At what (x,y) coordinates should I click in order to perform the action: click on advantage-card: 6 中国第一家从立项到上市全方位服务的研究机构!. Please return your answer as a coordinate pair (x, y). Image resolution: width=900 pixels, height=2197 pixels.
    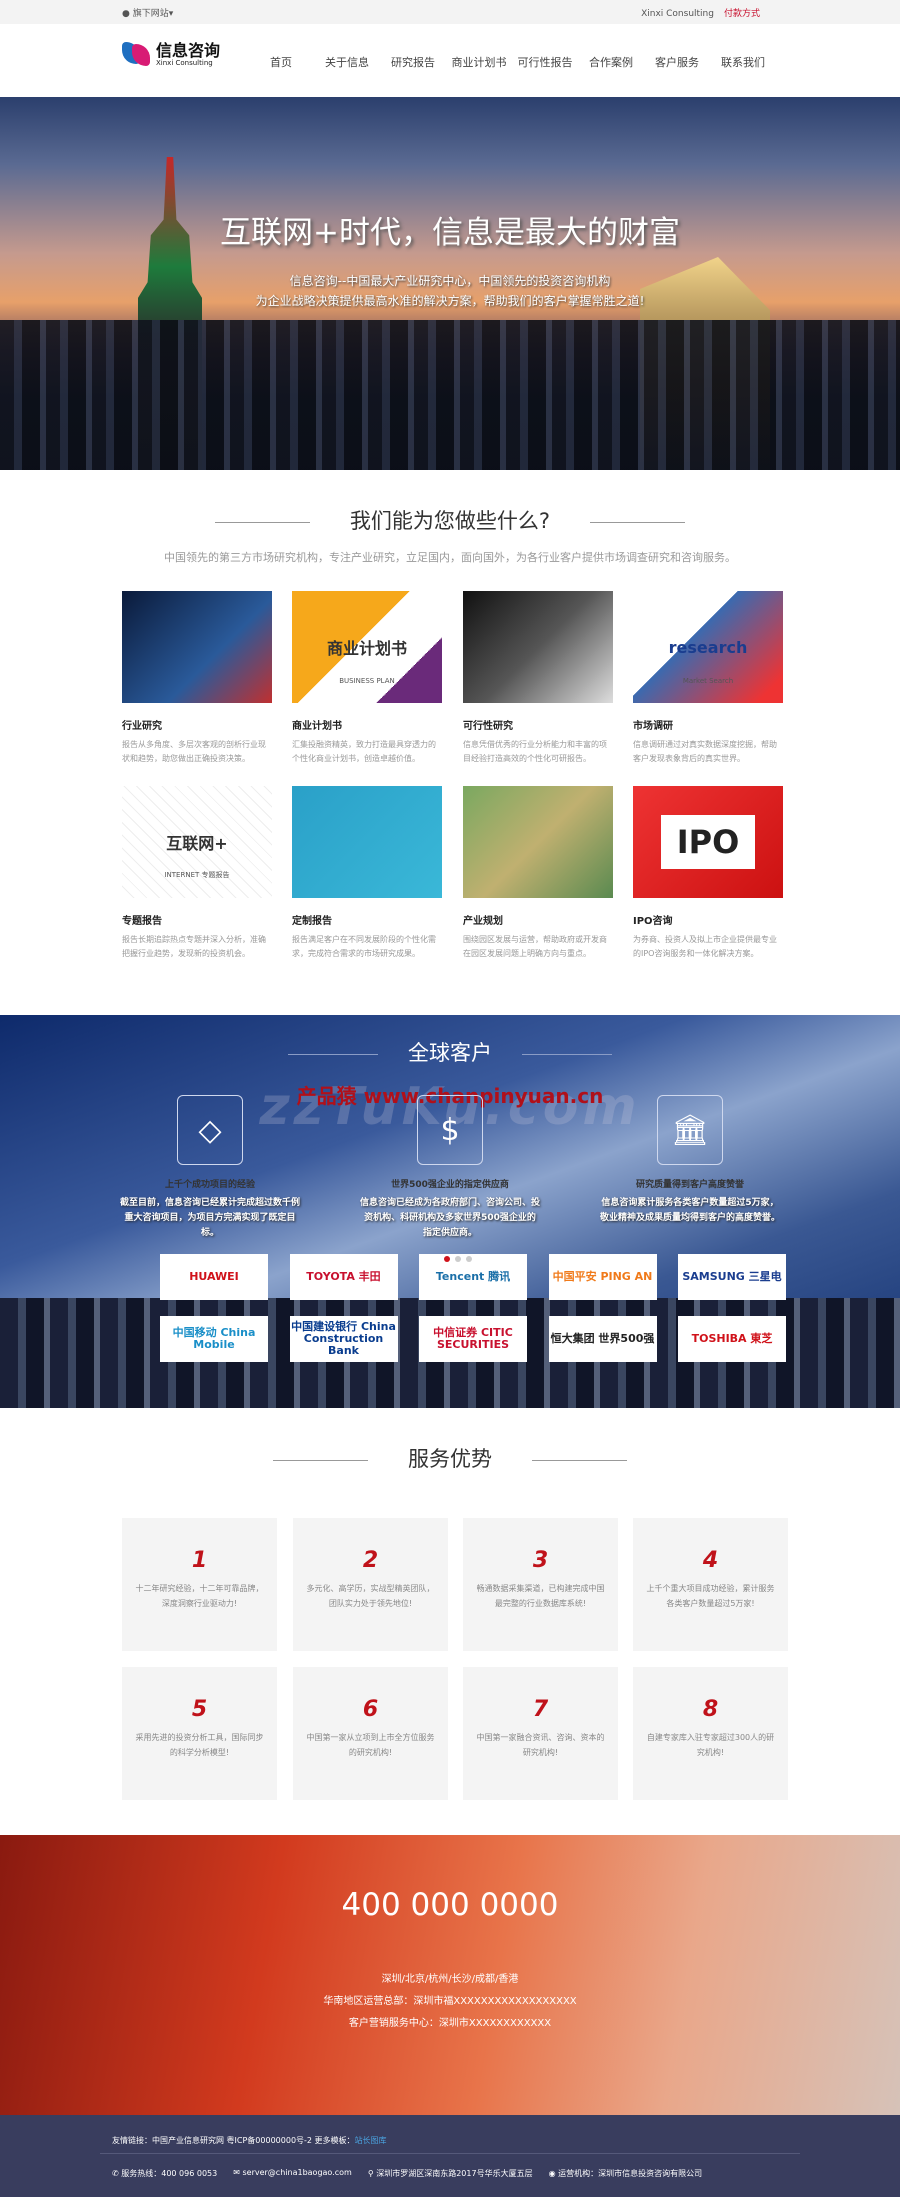
    Looking at the image, I should click on (370, 1733).